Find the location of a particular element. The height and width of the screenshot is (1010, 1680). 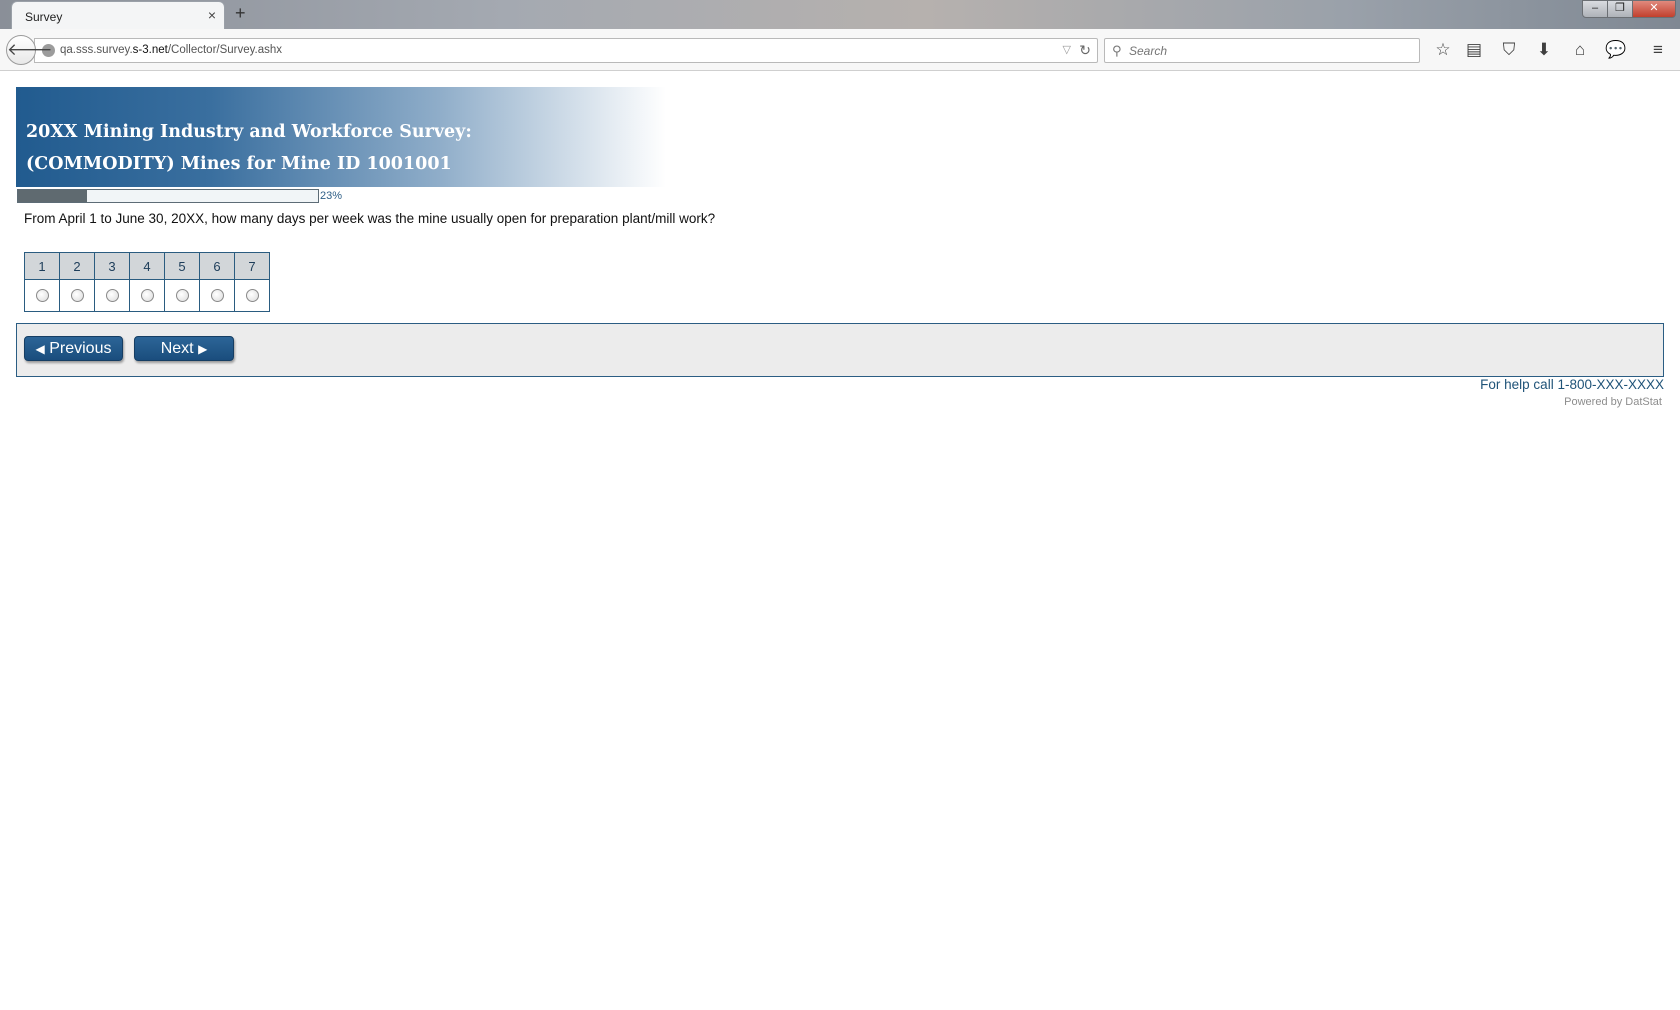

tab-title: Survey is located at coordinates (44, 17).